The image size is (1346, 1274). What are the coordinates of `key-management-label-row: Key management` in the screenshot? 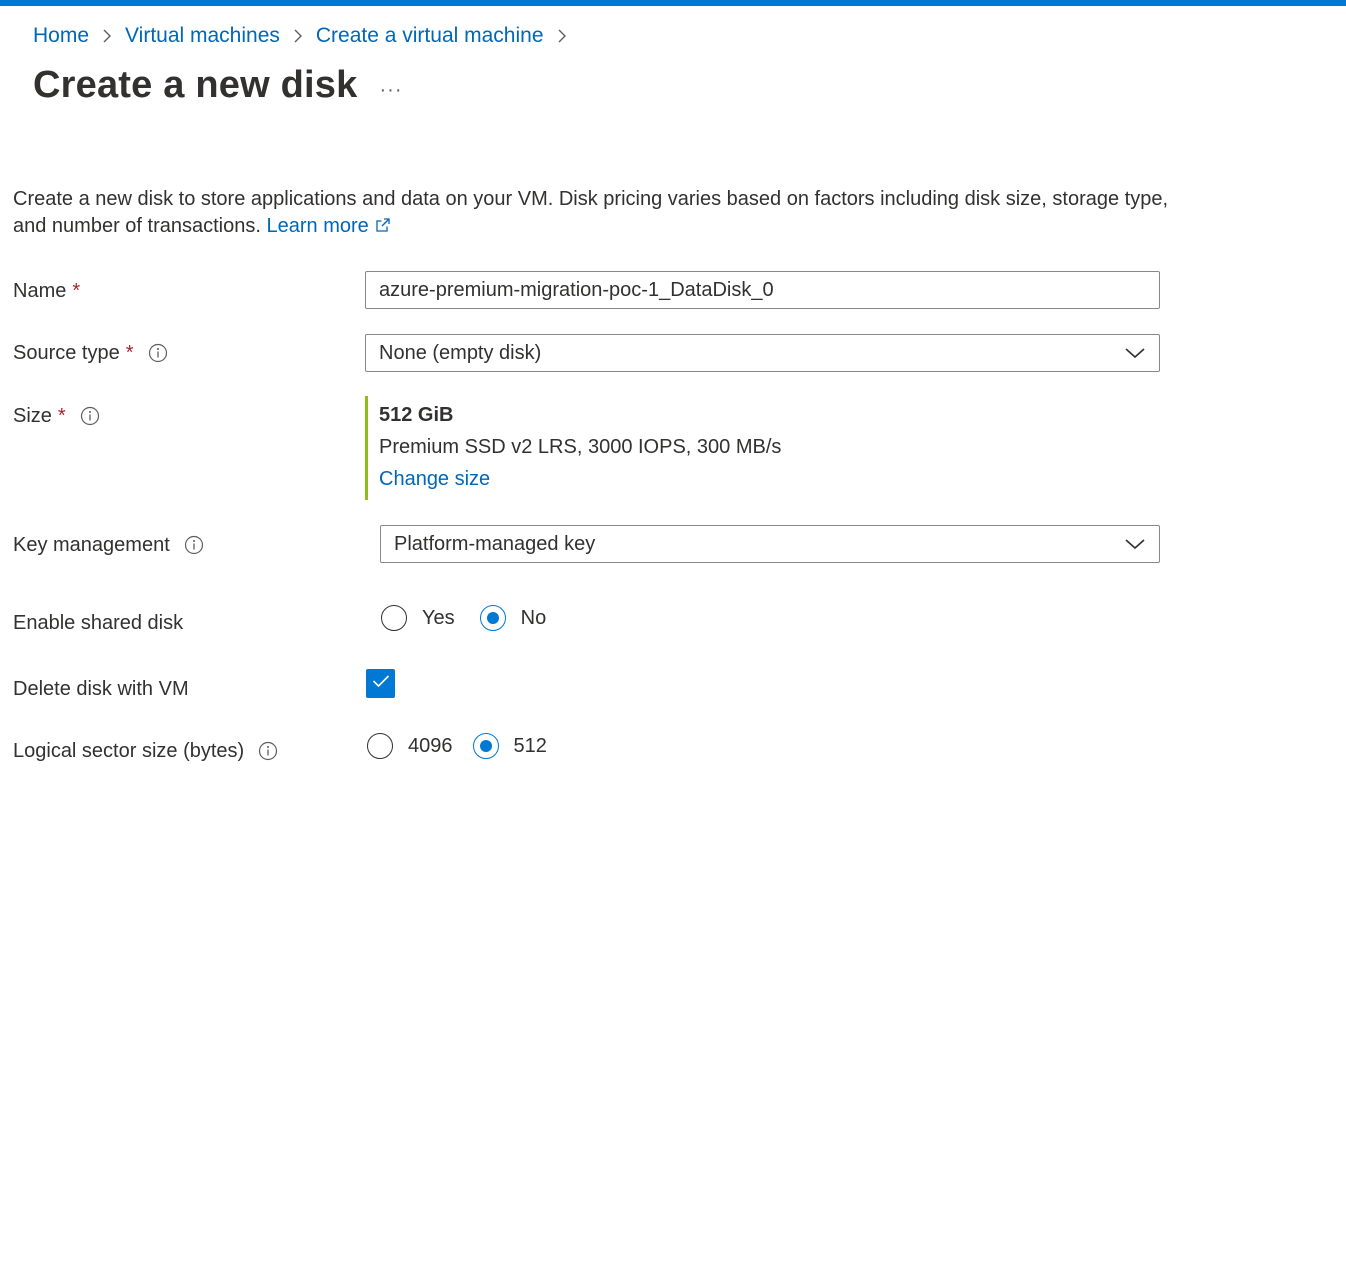 It's located at (108, 545).